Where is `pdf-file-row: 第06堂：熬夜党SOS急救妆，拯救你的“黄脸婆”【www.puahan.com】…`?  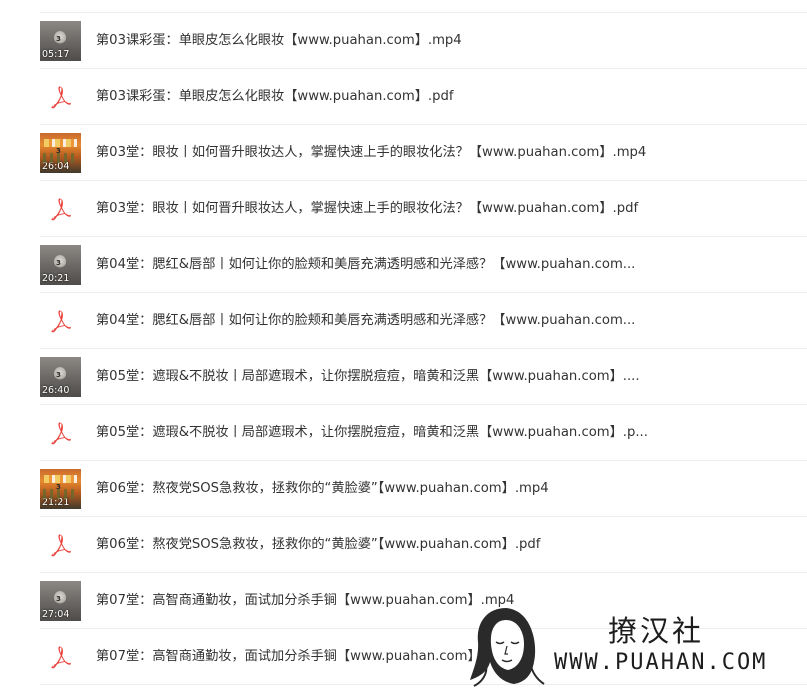 pdf-file-row: 第06堂：熬夜党SOS急救妆，拯救你的“黄脸婆”【www.puahan.com】… is located at coordinates (423, 545).